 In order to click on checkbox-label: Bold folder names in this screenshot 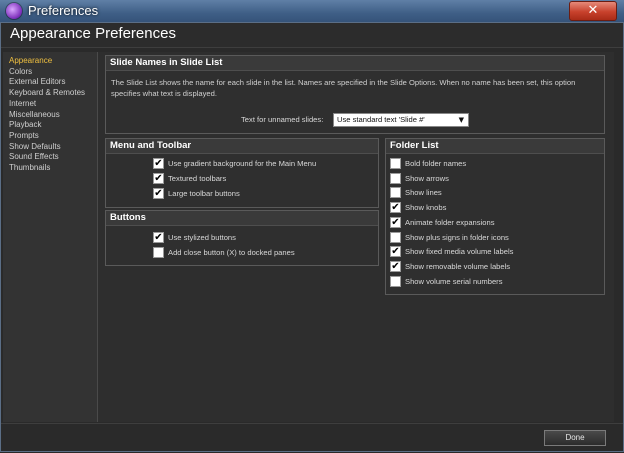, I will do `click(436, 163)`.